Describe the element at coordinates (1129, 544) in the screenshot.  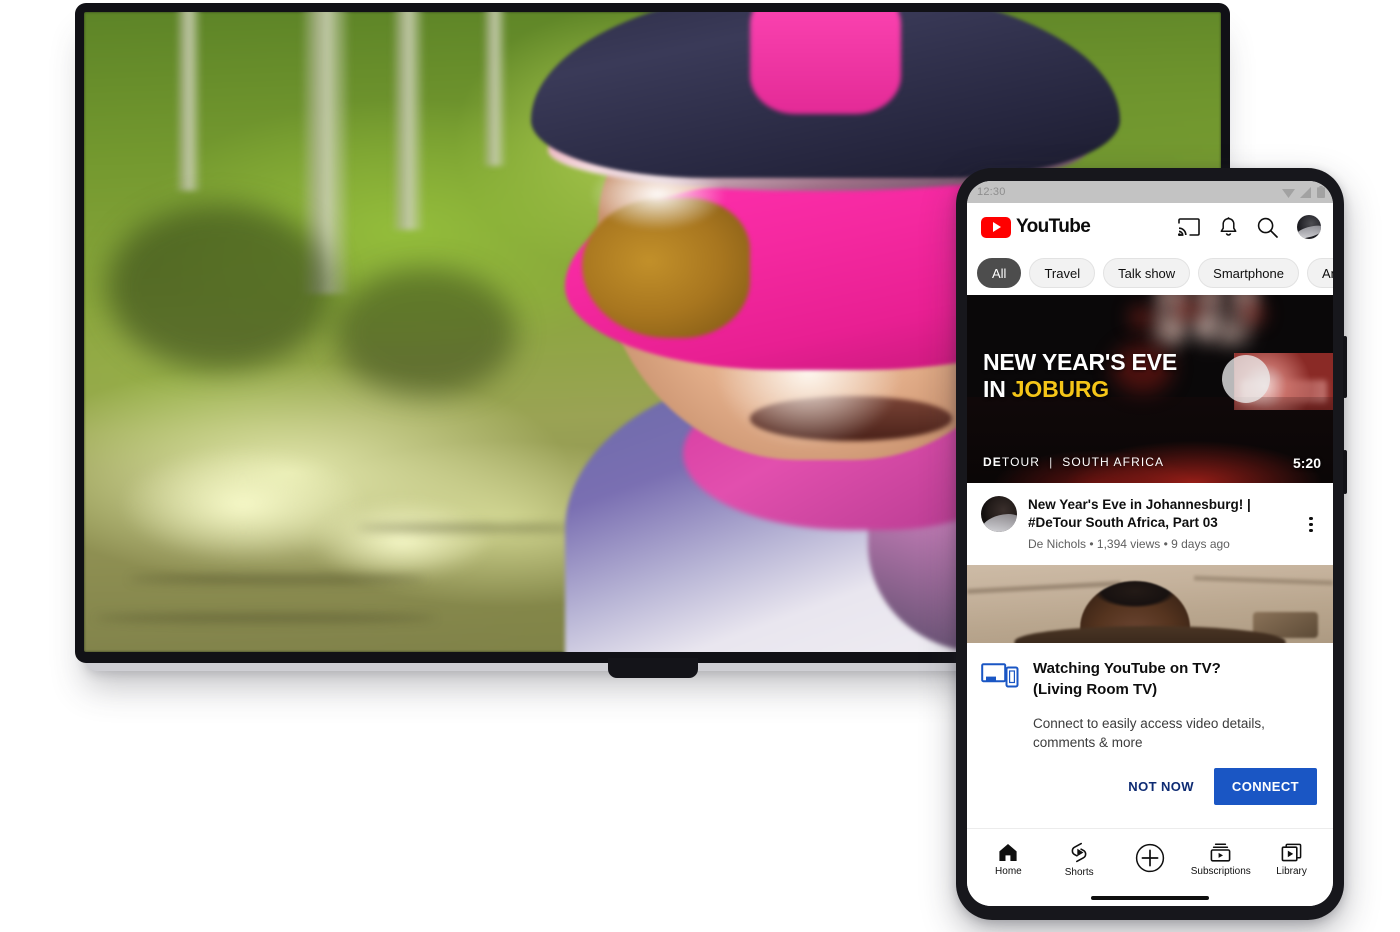
I see `video-stats: De Nichols • 1,394 views • 9 days ago` at that location.